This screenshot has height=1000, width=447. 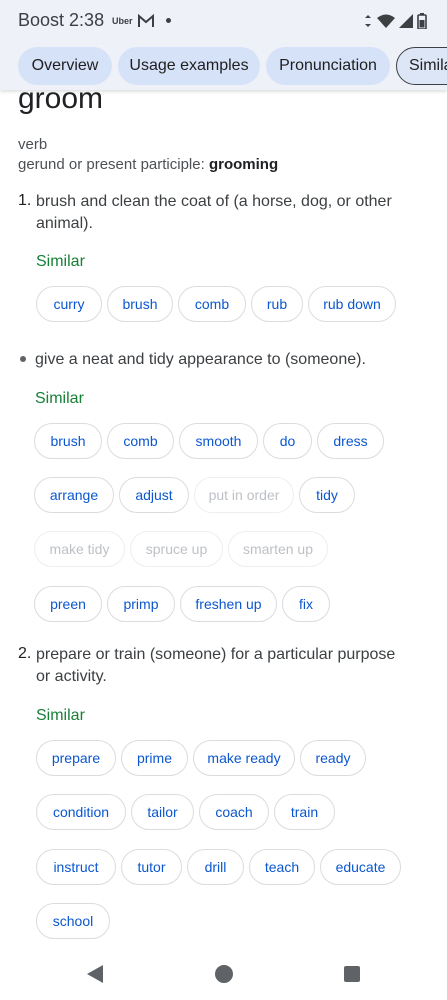 I want to click on recents-icon, so click(x=352, y=974).